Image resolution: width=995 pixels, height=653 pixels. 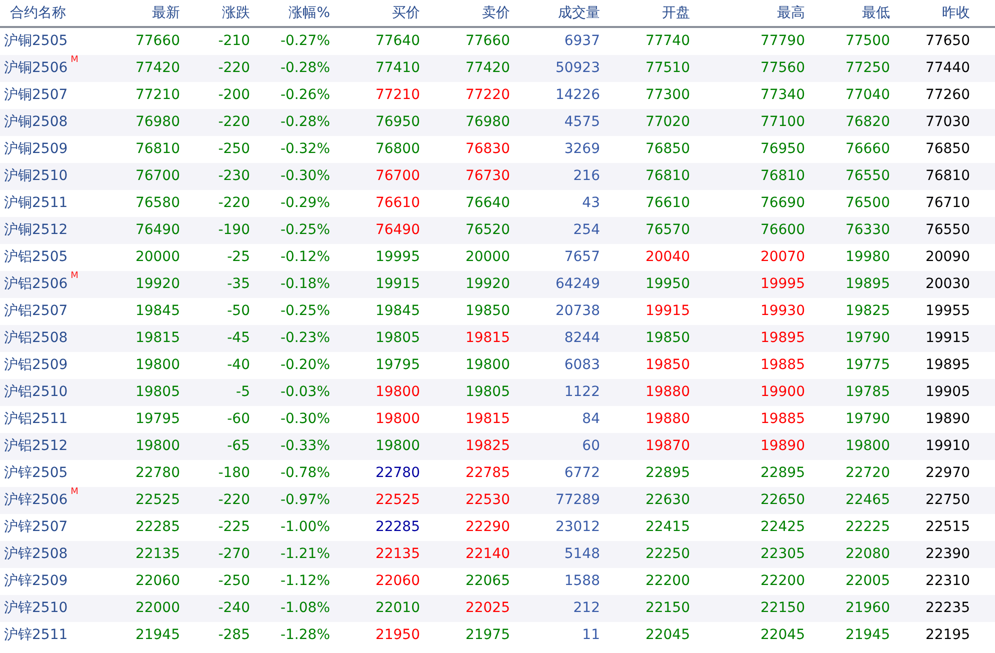 What do you see at coordinates (36, 635) in the screenshot?
I see `contract-name: 沪锌2511` at bounding box center [36, 635].